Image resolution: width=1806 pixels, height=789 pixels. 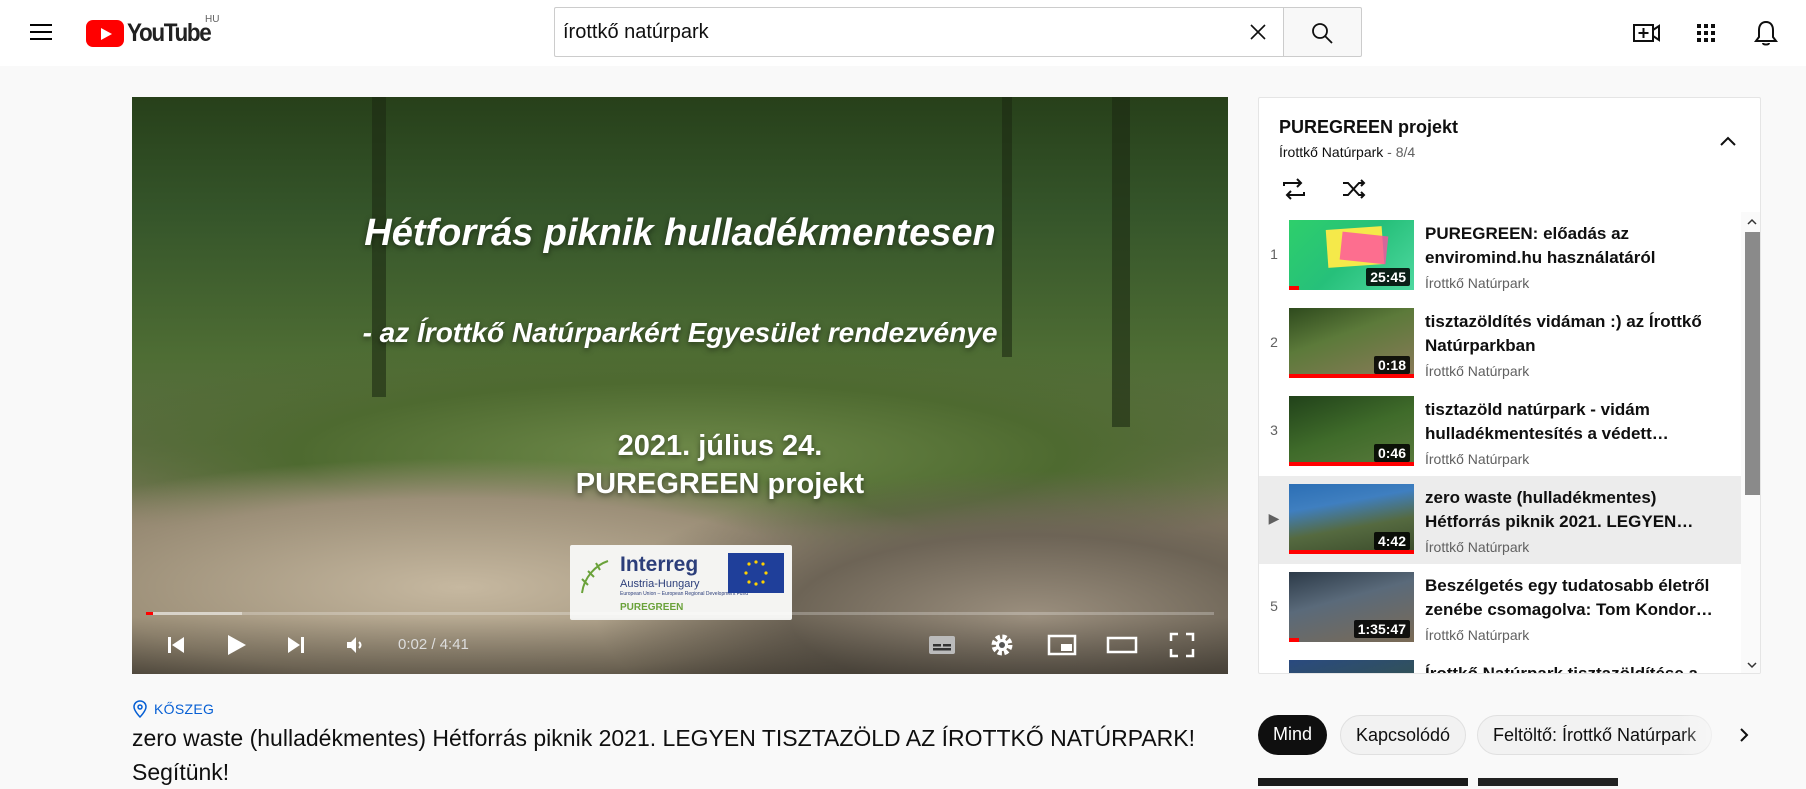 I want to click on item-thumbnail: 0:46, so click(x=1351, y=431).